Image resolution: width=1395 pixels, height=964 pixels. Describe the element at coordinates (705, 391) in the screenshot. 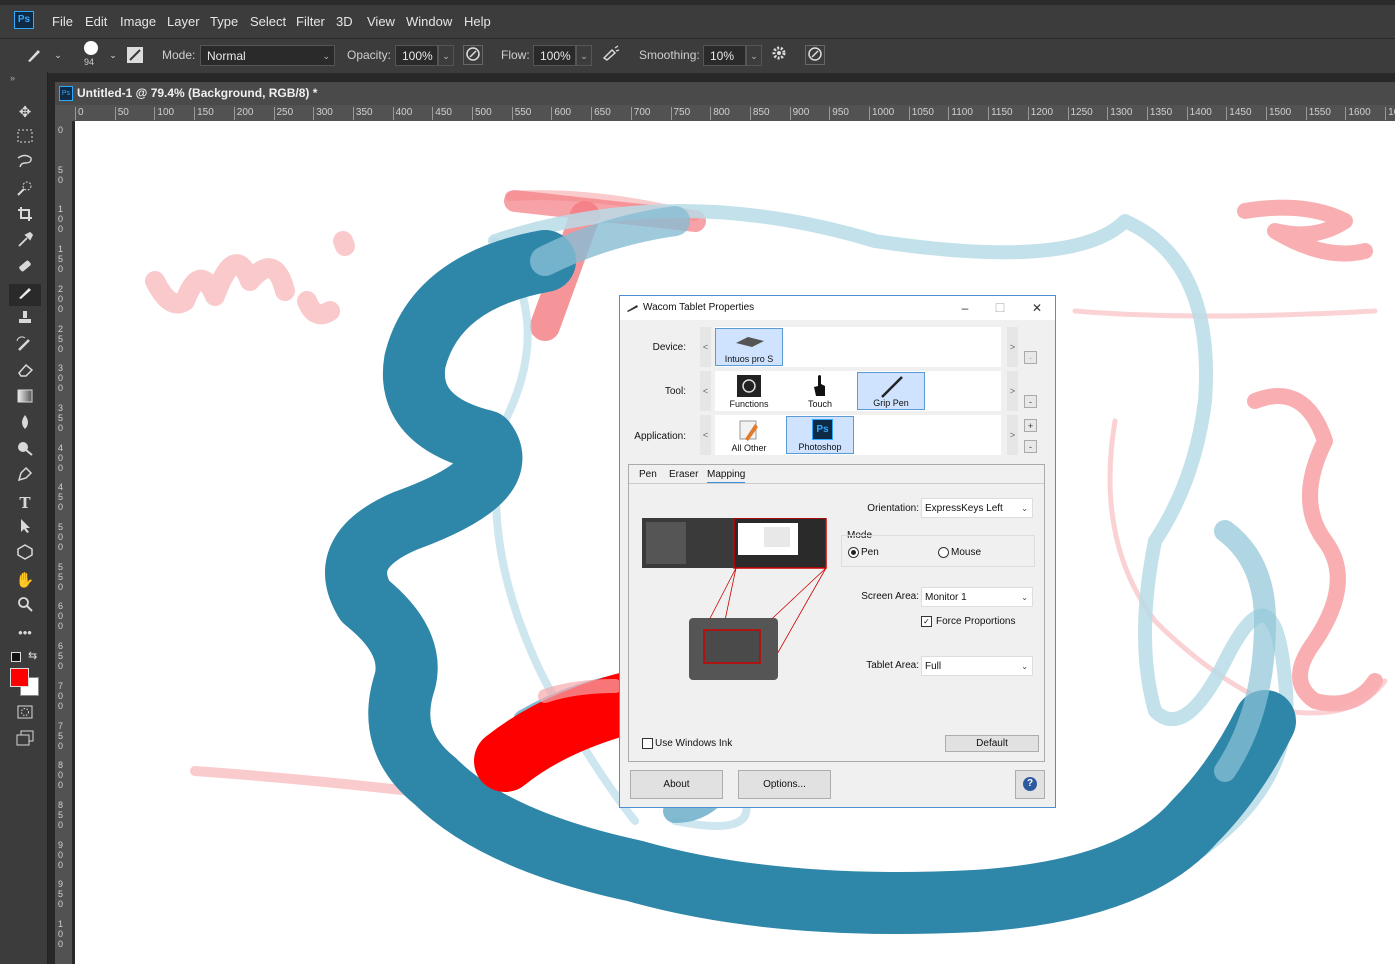

I see `tool-scroll-left: <` at that location.